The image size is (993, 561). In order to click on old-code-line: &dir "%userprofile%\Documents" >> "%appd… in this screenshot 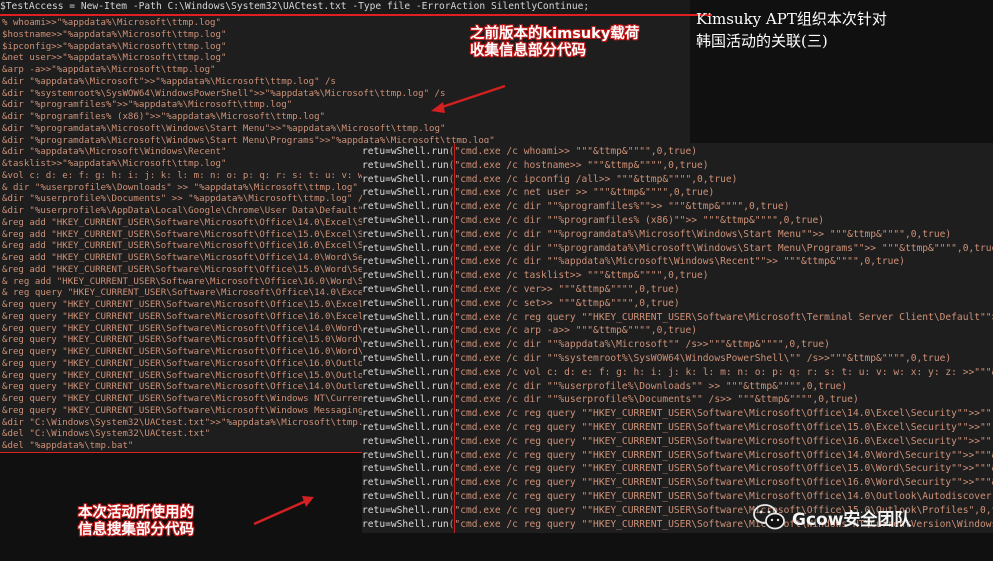, I will do `click(185, 199)`.